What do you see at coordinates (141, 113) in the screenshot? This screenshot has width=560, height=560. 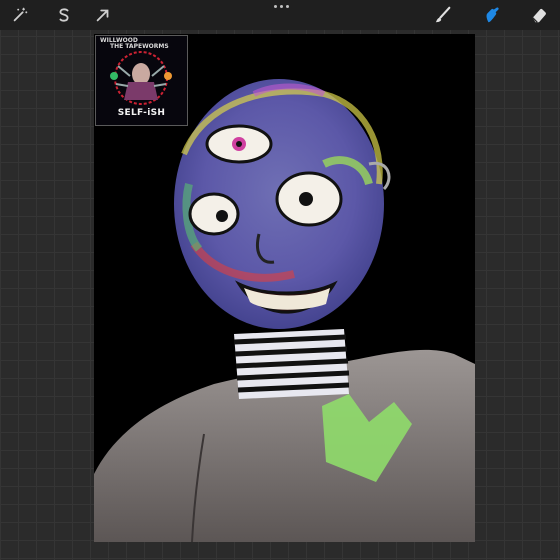 I see `reference-album-title: SELF-iSH` at bounding box center [141, 113].